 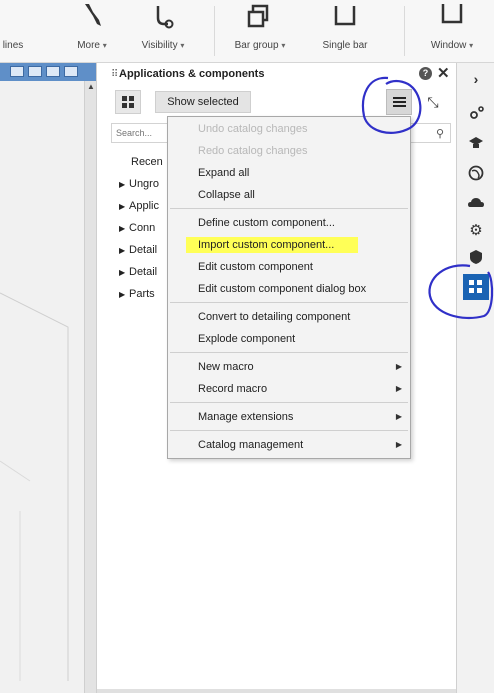 What do you see at coordinates (34, 486) in the screenshot?
I see `model-wireframe` at bounding box center [34, 486].